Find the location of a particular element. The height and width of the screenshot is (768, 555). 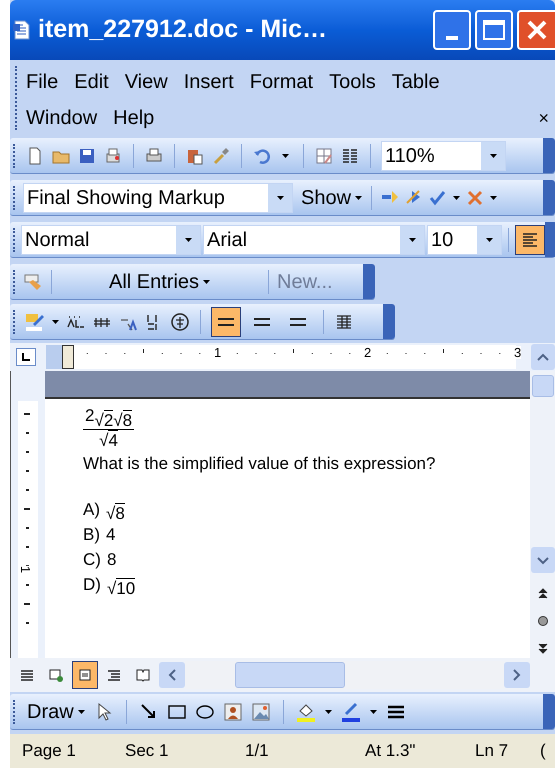

previous-page-icon is located at coordinates (542, 593).